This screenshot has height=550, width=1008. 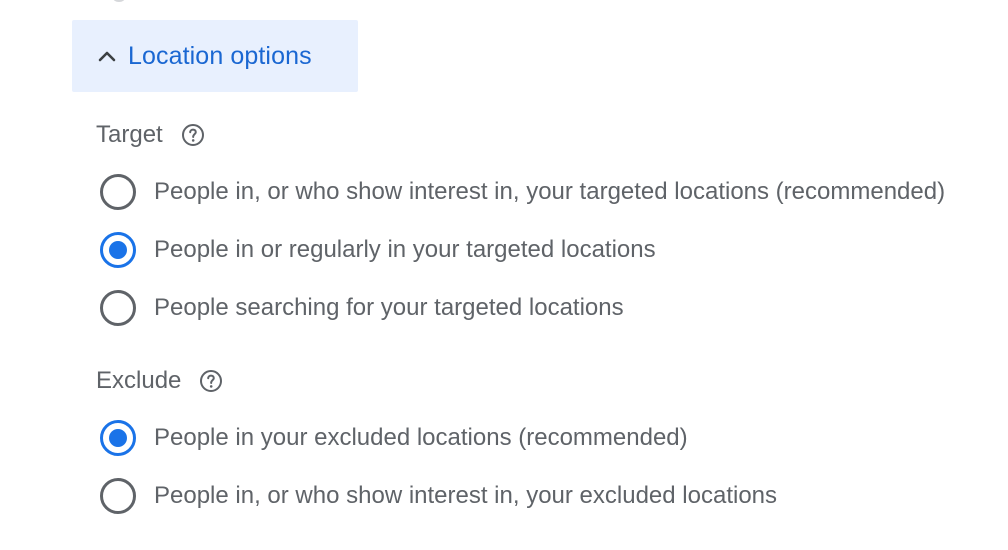 What do you see at coordinates (220, 55) in the screenshot?
I see `location-options-label: Location options` at bounding box center [220, 55].